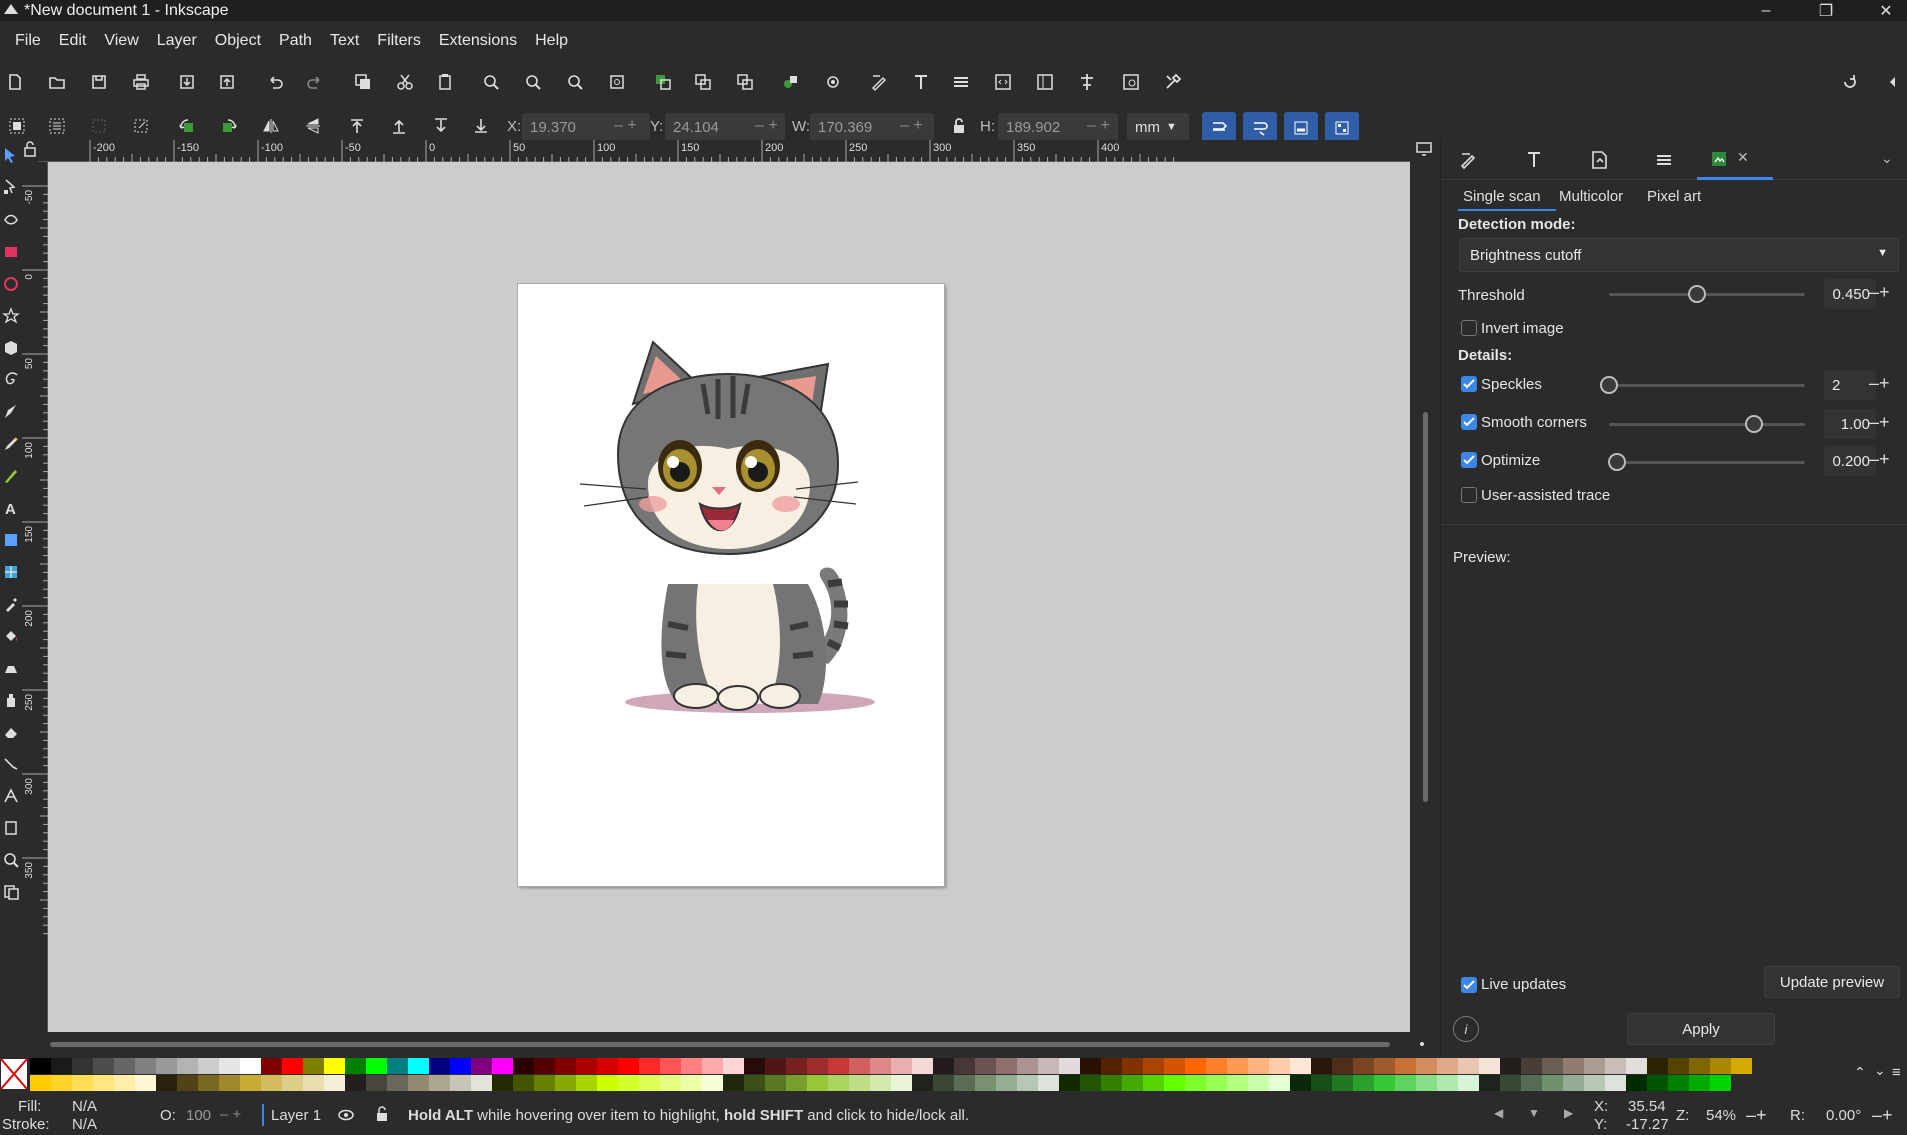 The width and height of the screenshot is (1907, 1135). What do you see at coordinates (295, 41) in the screenshot?
I see `menu-path: Path` at bounding box center [295, 41].